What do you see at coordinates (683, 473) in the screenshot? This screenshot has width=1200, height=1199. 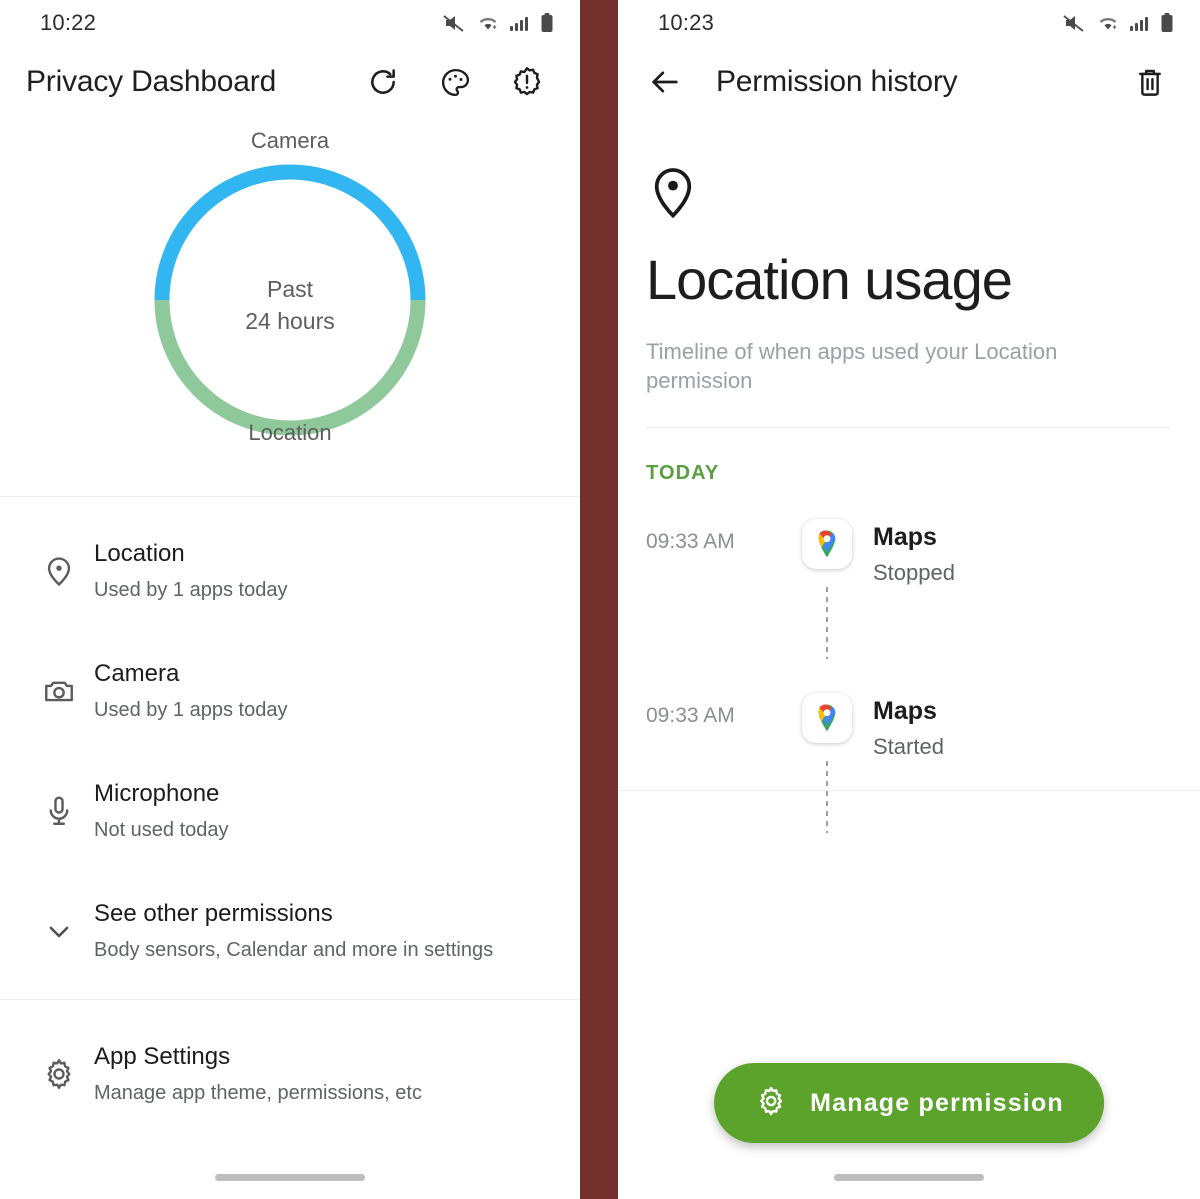 I see `timeline-section-label: TODAY` at bounding box center [683, 473].